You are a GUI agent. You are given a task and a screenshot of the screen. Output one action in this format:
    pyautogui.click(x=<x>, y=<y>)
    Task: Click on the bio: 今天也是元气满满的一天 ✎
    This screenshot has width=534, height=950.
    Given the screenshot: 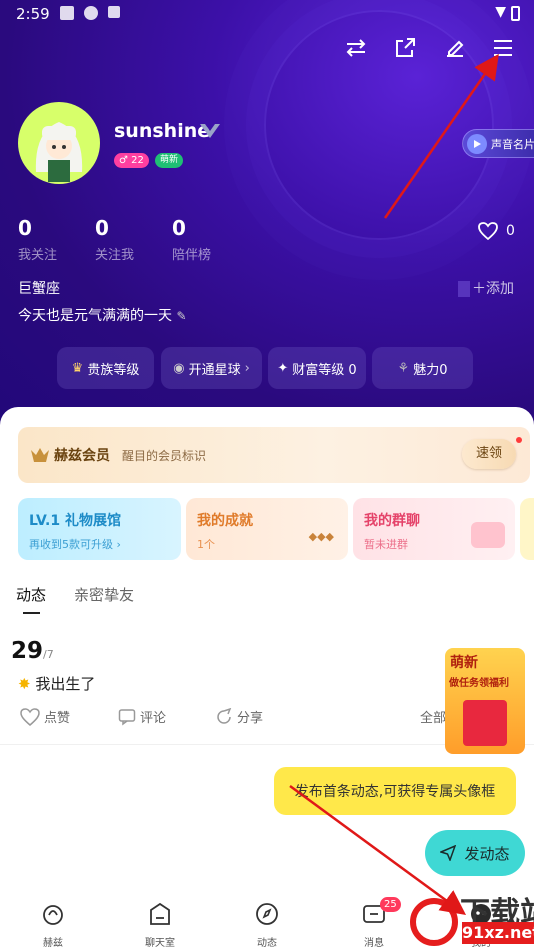 What is the action you would take?
    pyautogui.click(x=102, y=315)
    